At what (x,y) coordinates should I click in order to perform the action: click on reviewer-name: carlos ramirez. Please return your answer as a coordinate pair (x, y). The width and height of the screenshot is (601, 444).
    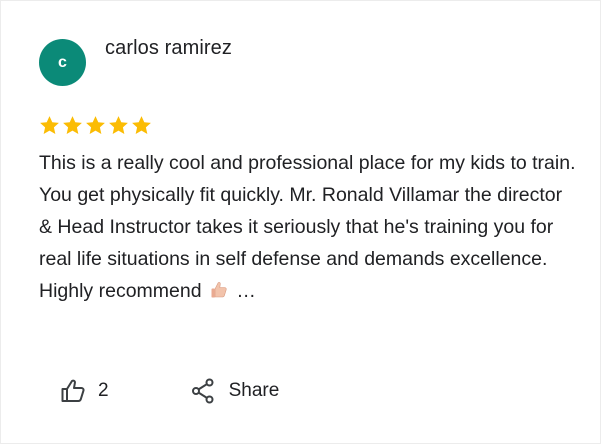
    Looking at the image, I should click on (168, 48).